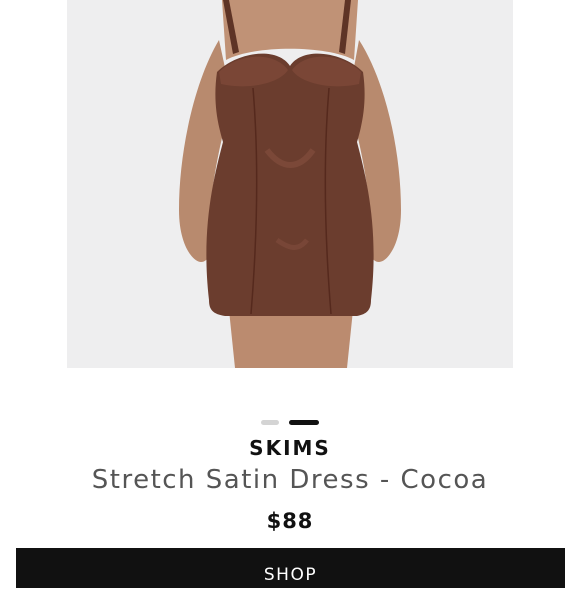  I want to click on product-price: $88, so click(290, 521).